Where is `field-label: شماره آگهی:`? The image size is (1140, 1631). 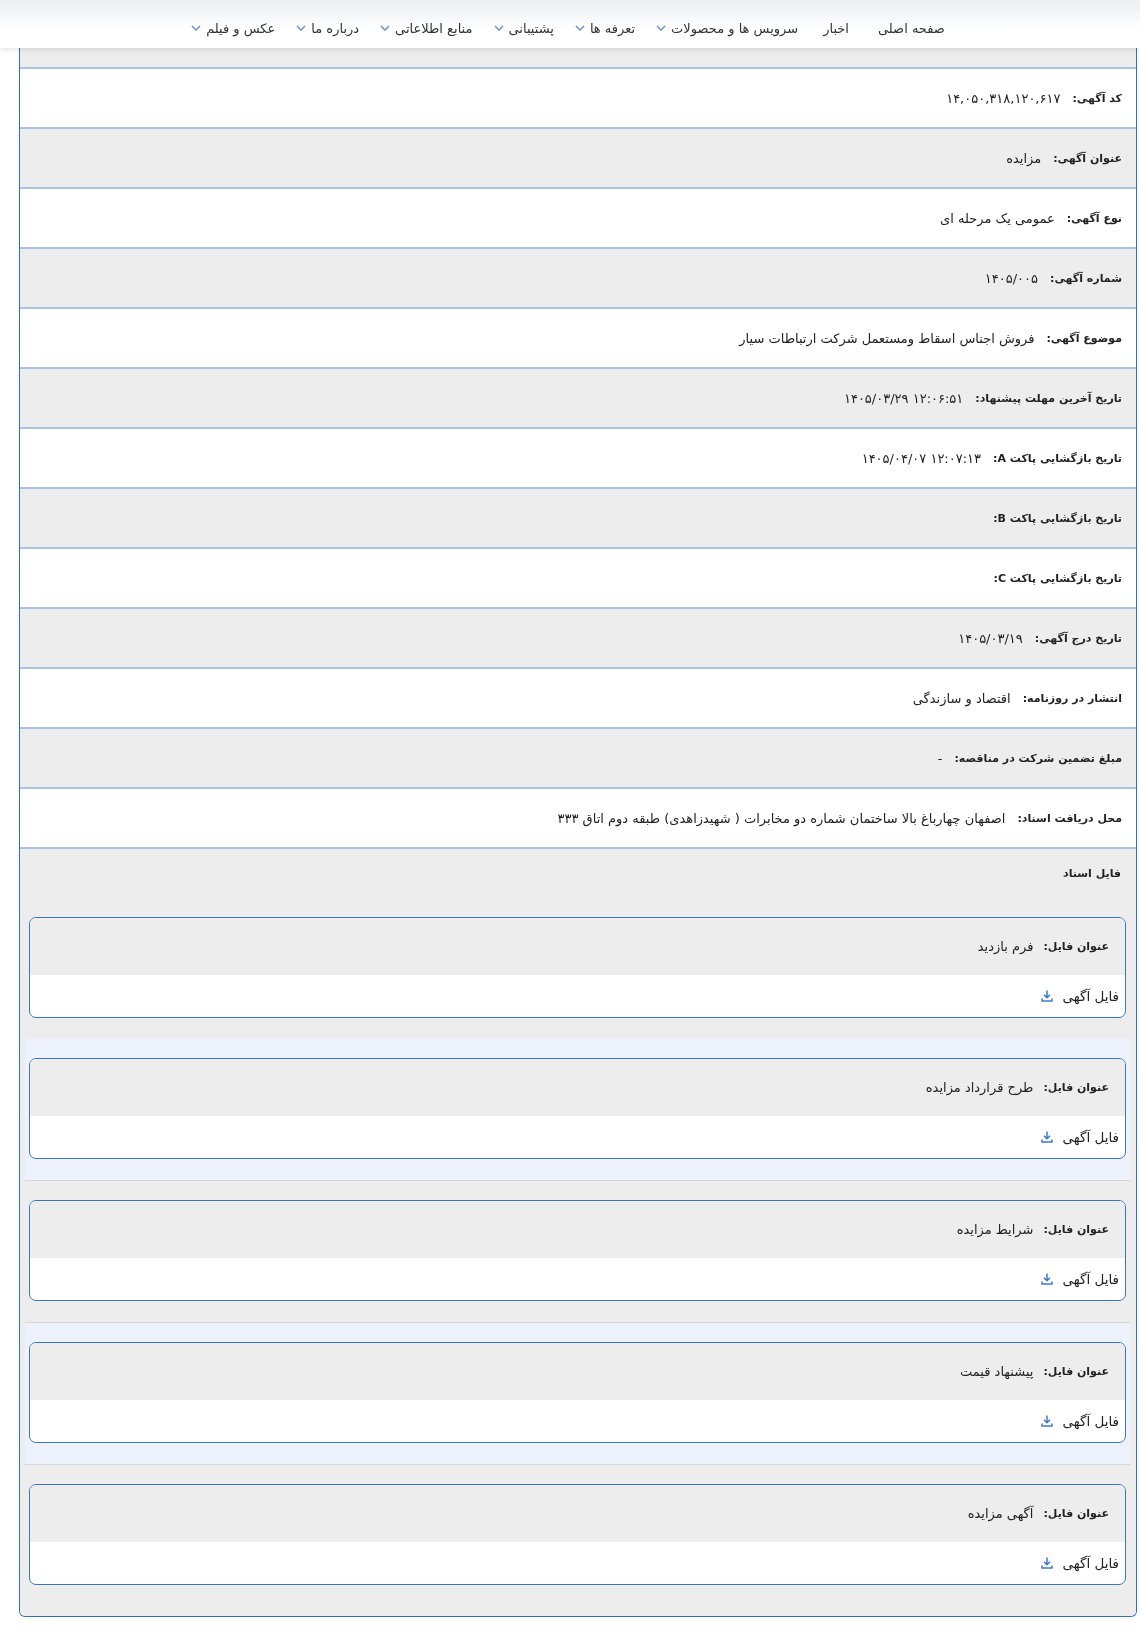
field-label: شماره آگهی: is located at coordinates (1086, 278).